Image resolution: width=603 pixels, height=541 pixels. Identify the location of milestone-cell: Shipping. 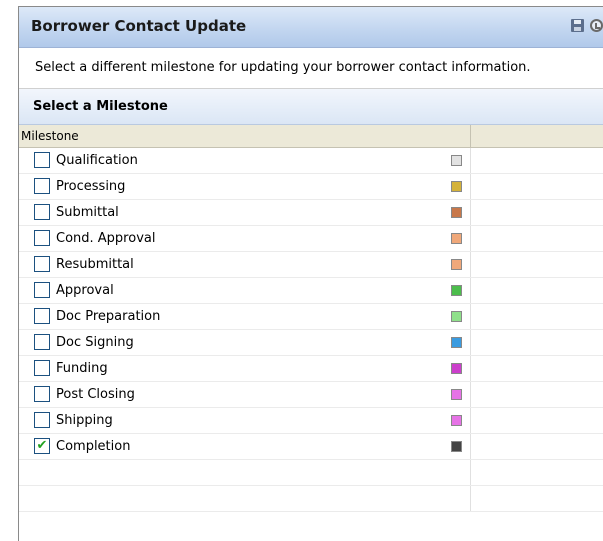
(245, 420).